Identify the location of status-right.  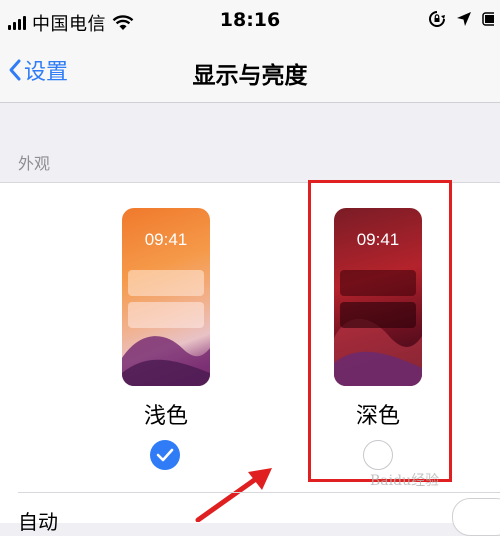
(461, 19).